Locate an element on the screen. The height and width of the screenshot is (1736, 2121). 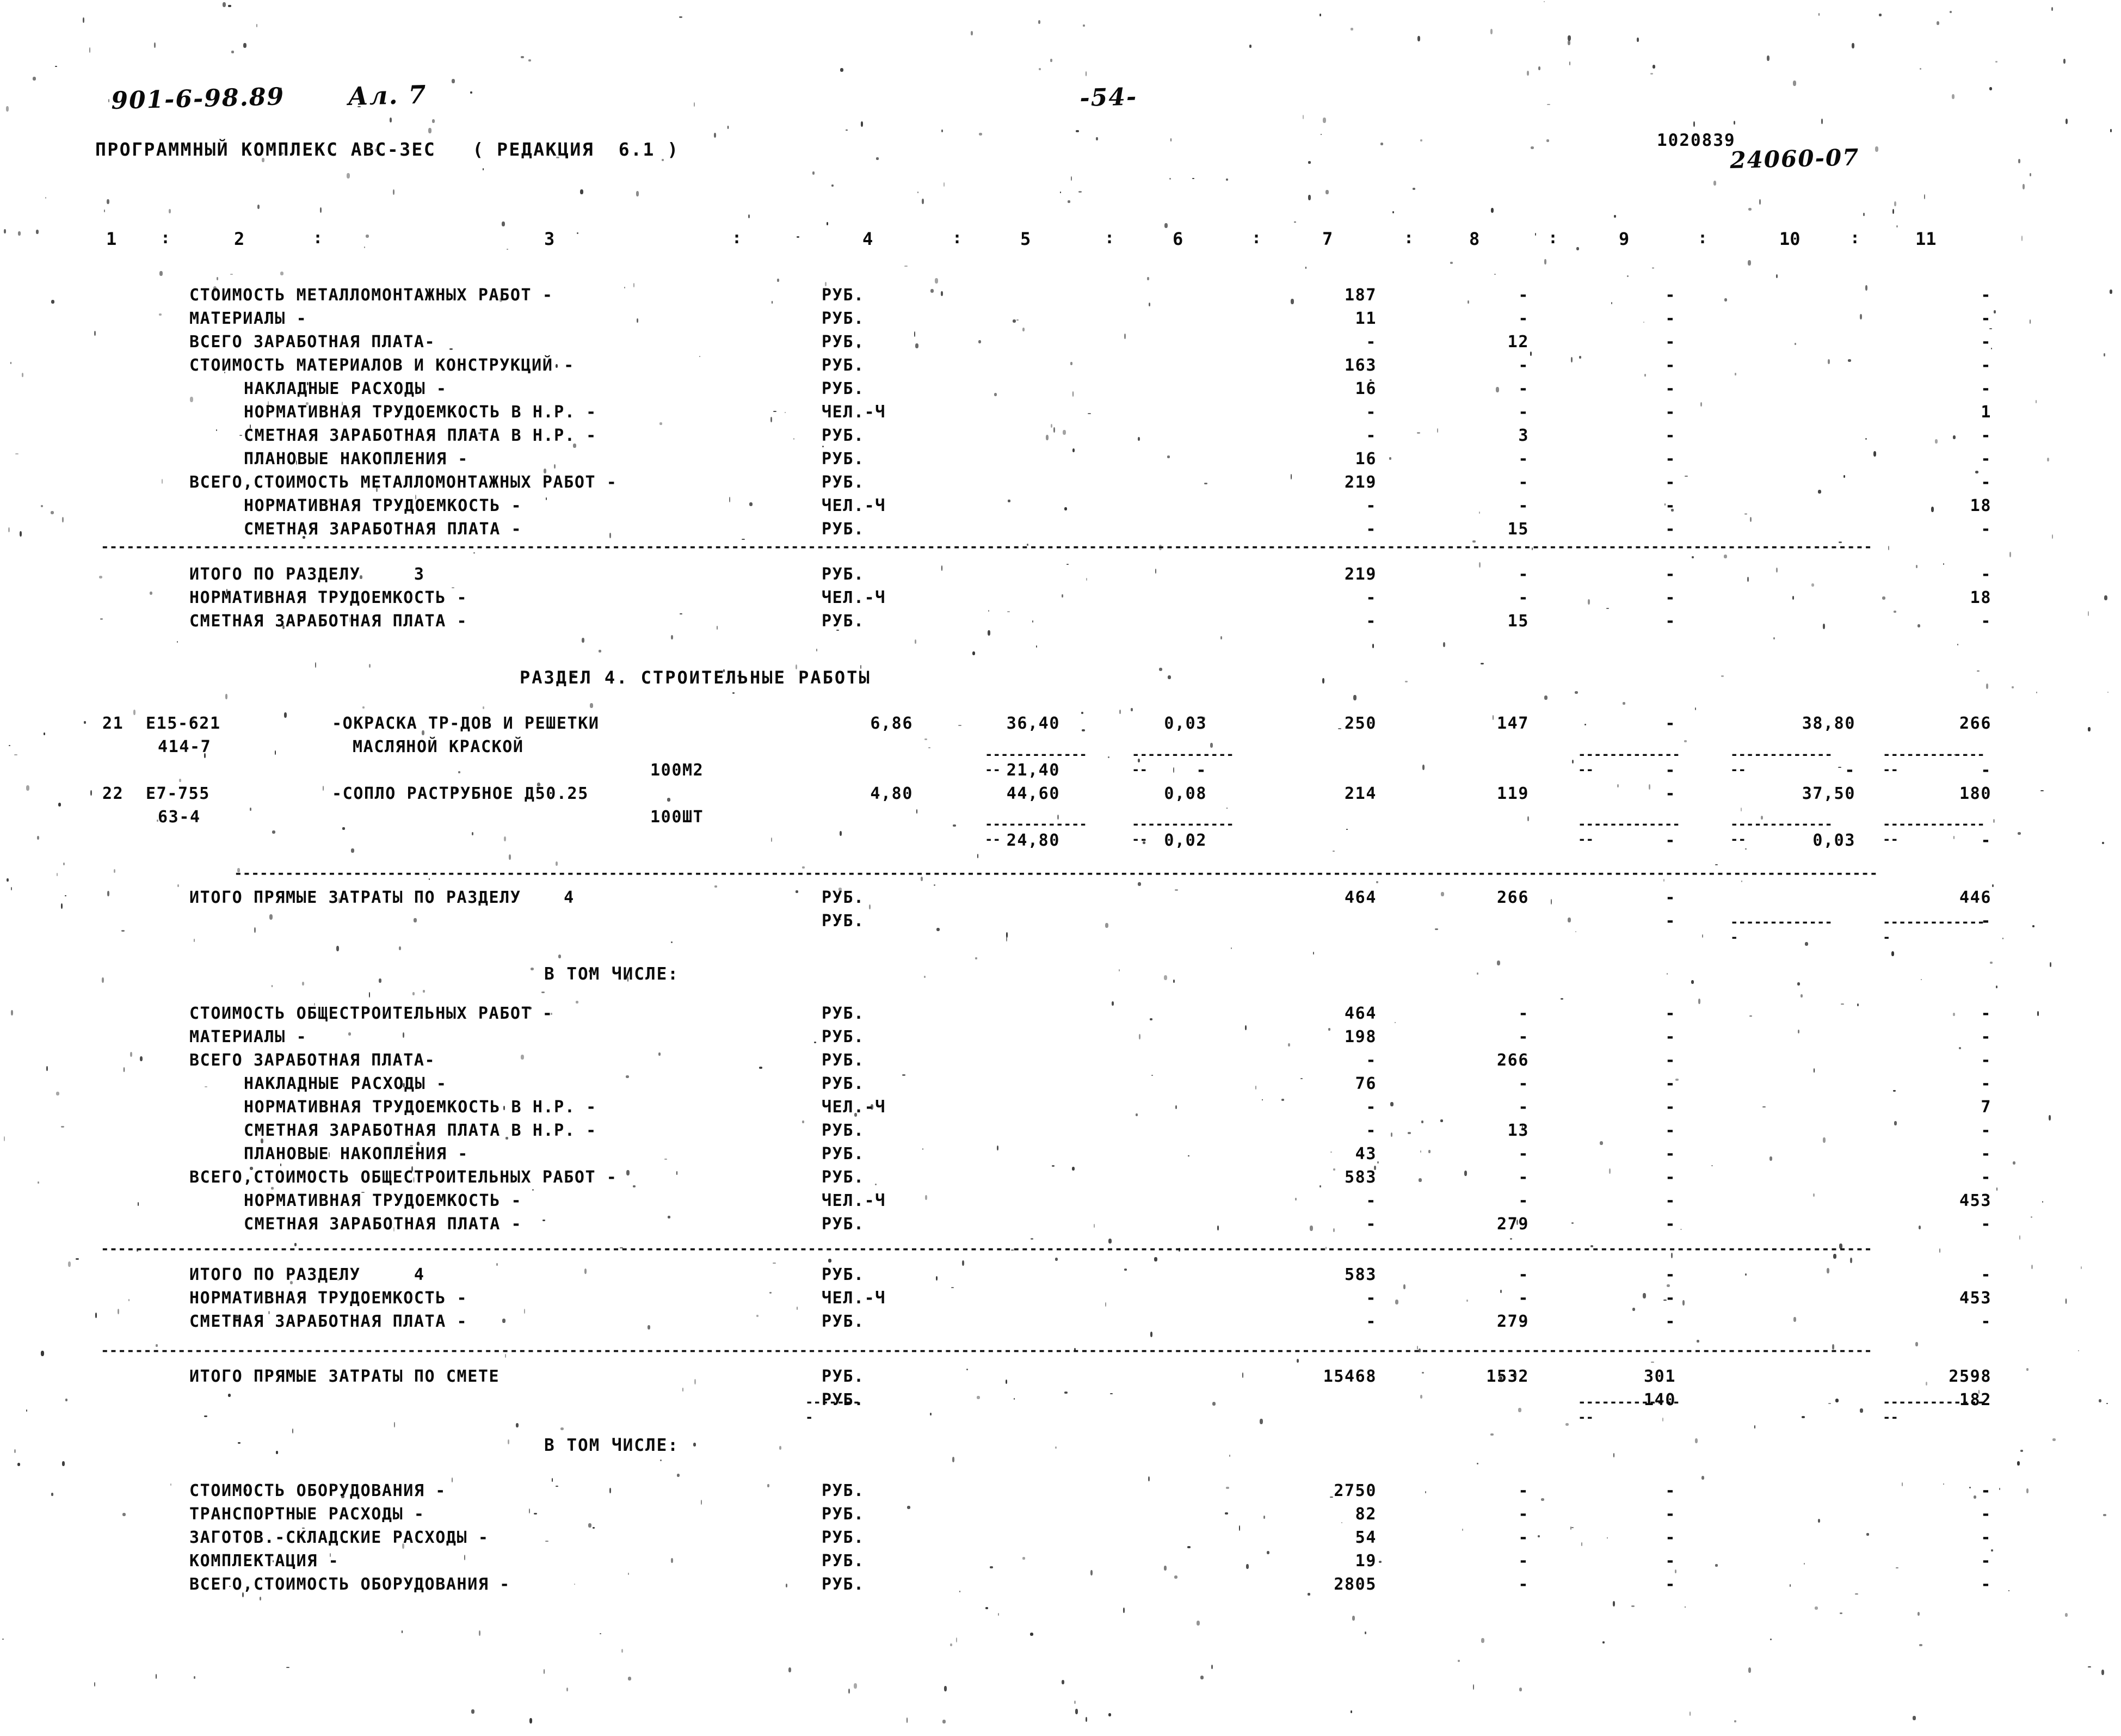
column-number-1: 1 is located at coordinates (112, 239).